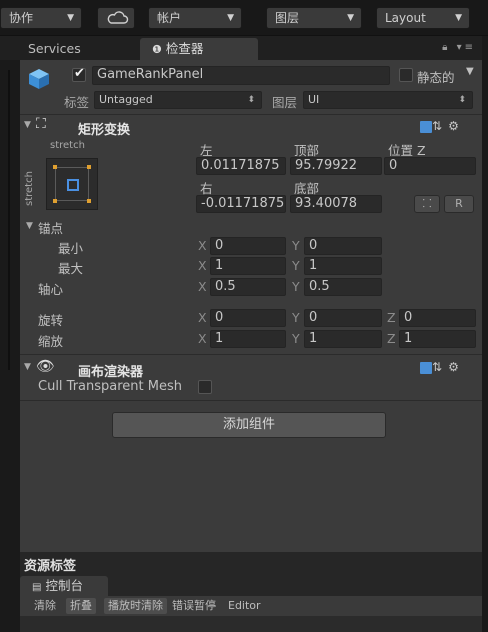  Describe the element at coordinates (135, 606) in the screenshot. I see `clear-on-play-button: 播放时清除` at that location.